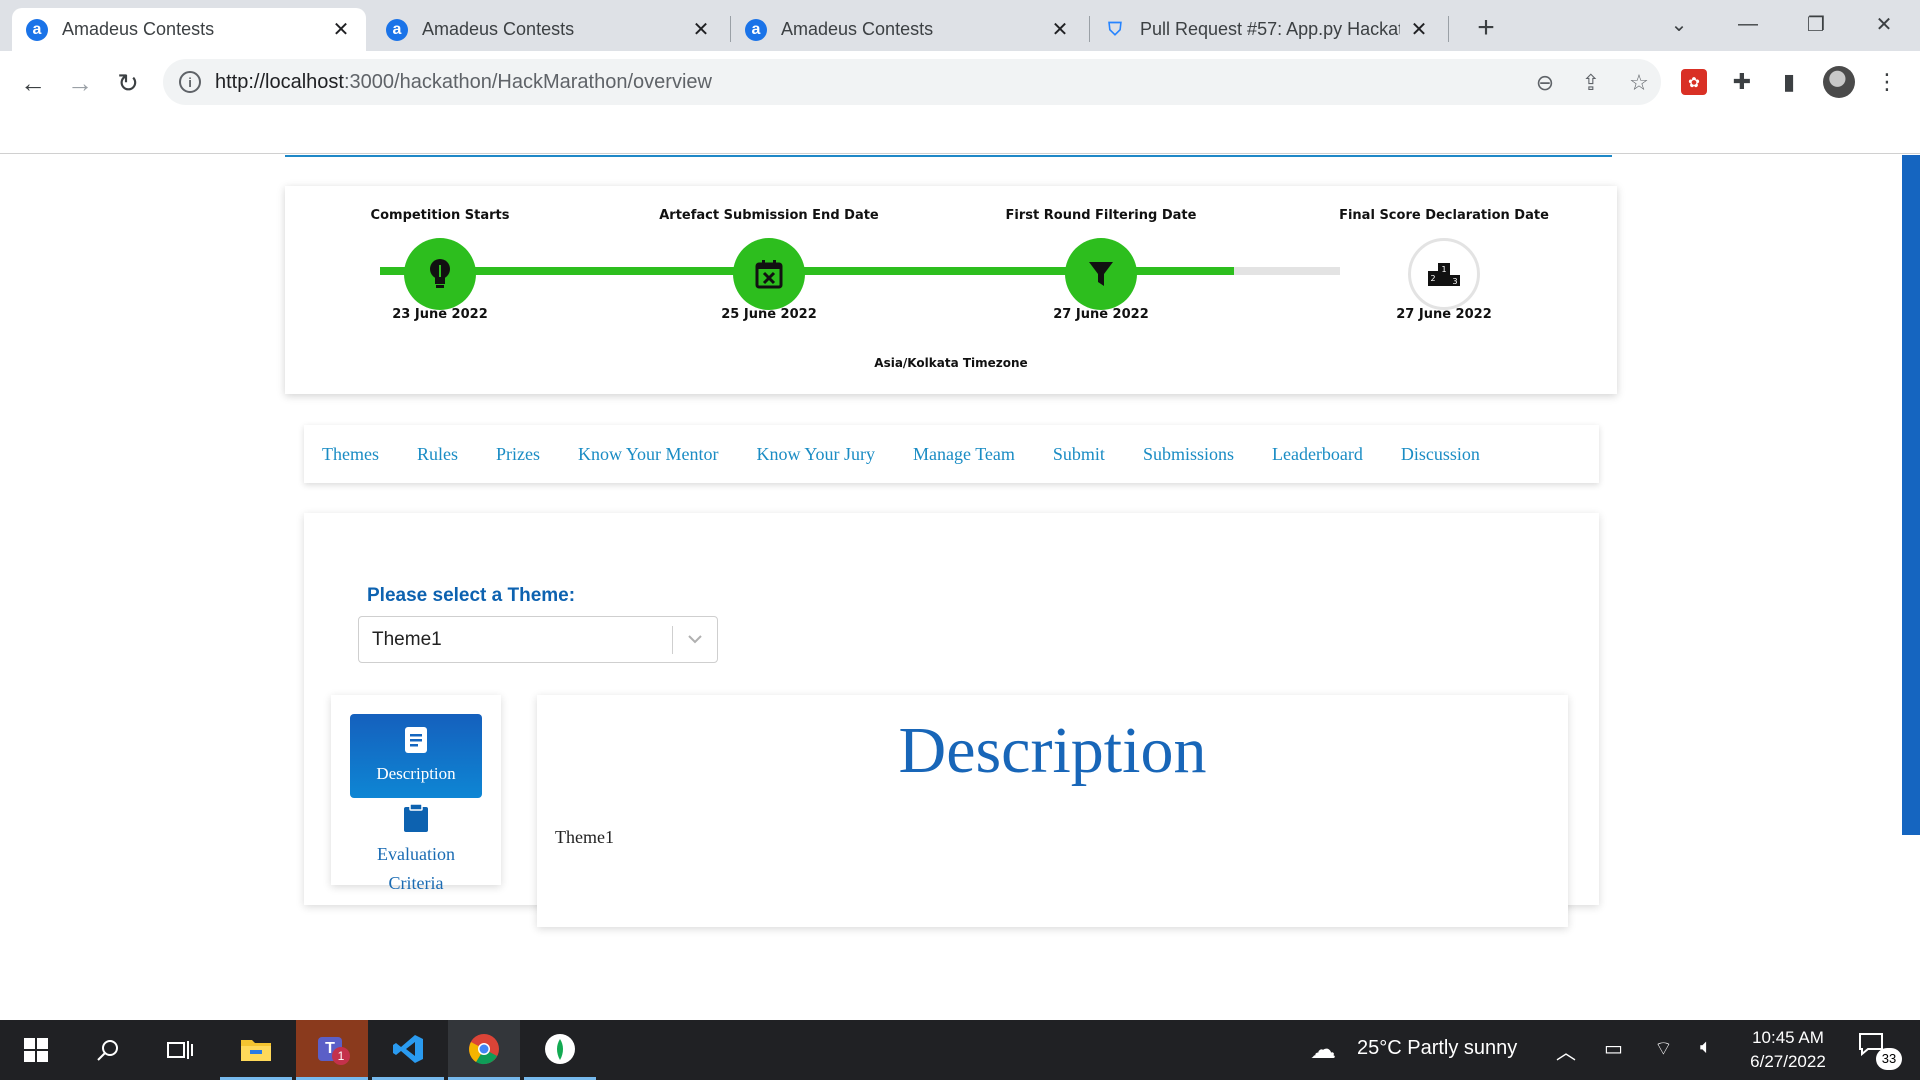 The width and height of the screenshot is (1920, 1080). What do you see at coordinates (1788, 1050) in the screenshot?
I see `system-clock: 10:45 AM 6/27/2022` at bounding box center [1788, 1050].